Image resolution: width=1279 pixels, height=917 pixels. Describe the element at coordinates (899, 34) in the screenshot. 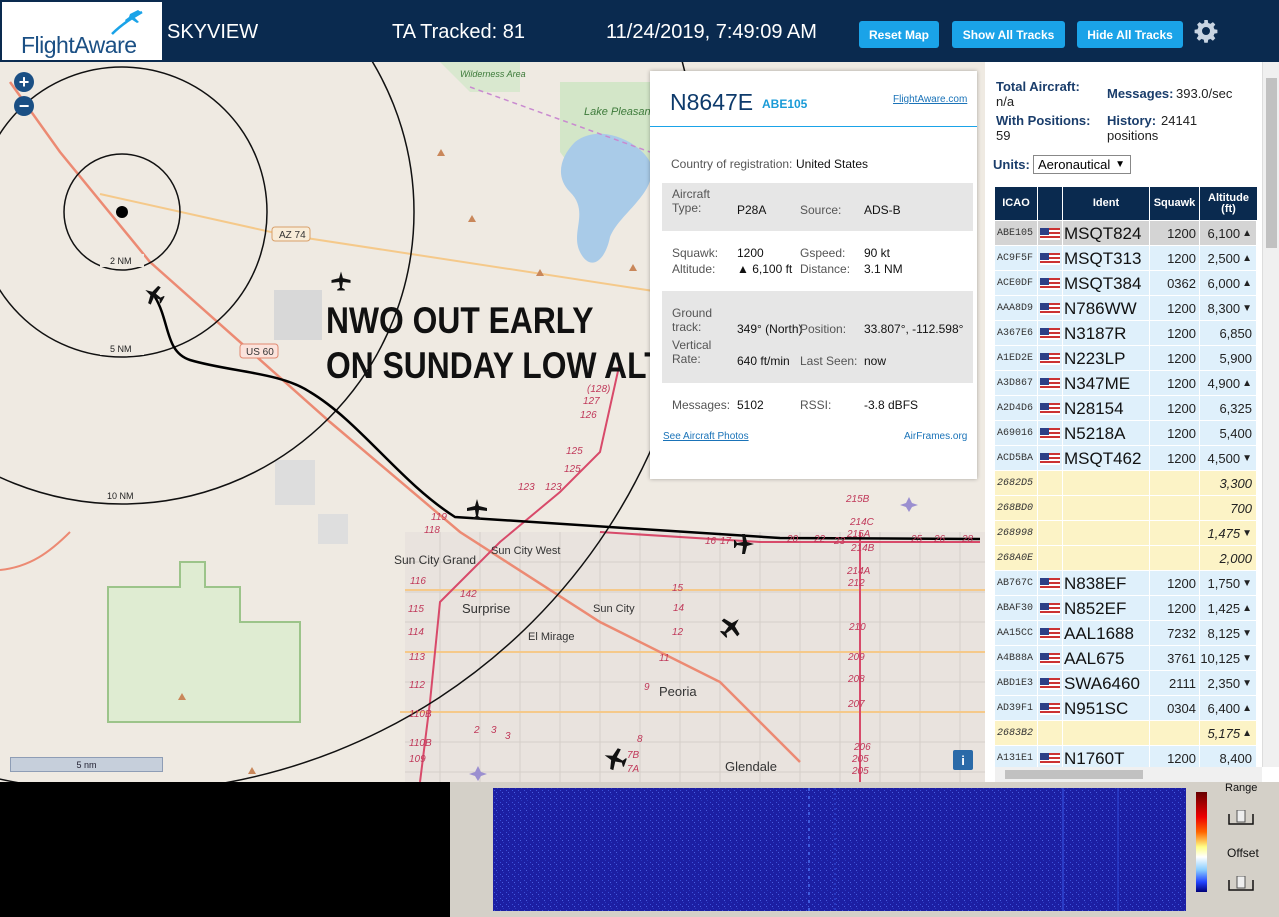

I see `reset-map-button: Reset Map` at that location.